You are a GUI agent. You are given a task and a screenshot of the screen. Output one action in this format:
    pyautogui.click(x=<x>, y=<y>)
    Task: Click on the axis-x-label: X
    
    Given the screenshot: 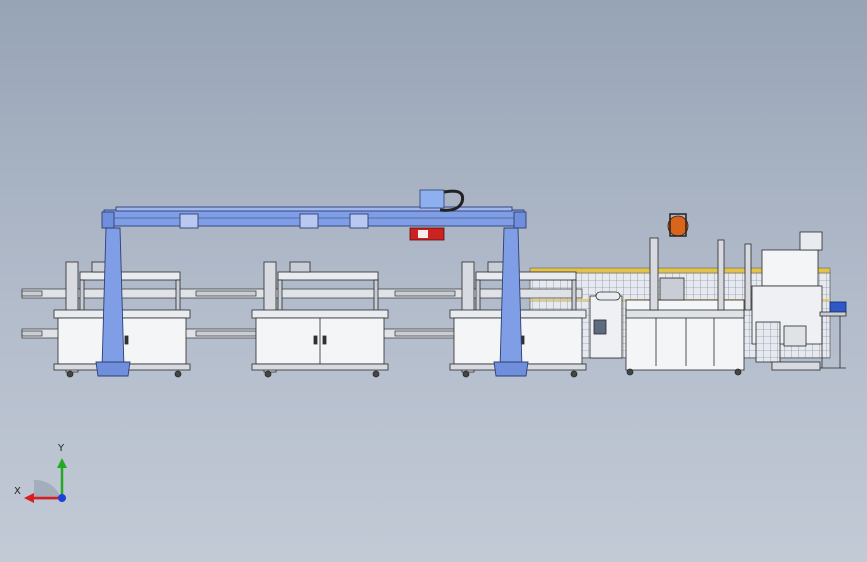 What is the action you would take?
    pyautogui.click(x=17, y=491)
    